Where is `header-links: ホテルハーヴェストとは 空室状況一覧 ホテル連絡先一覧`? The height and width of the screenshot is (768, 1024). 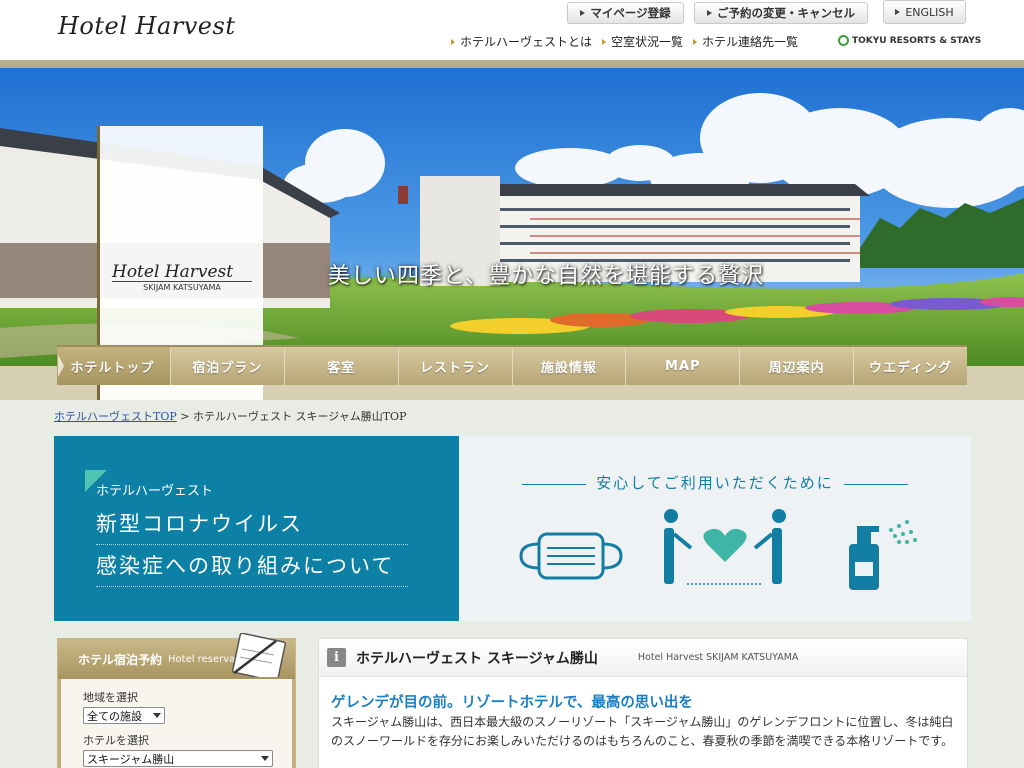 header-links: ホテルハーヴェストとは 空室状況一覧 ホテル連絡先一覧 is located at coordinates (624, 41).